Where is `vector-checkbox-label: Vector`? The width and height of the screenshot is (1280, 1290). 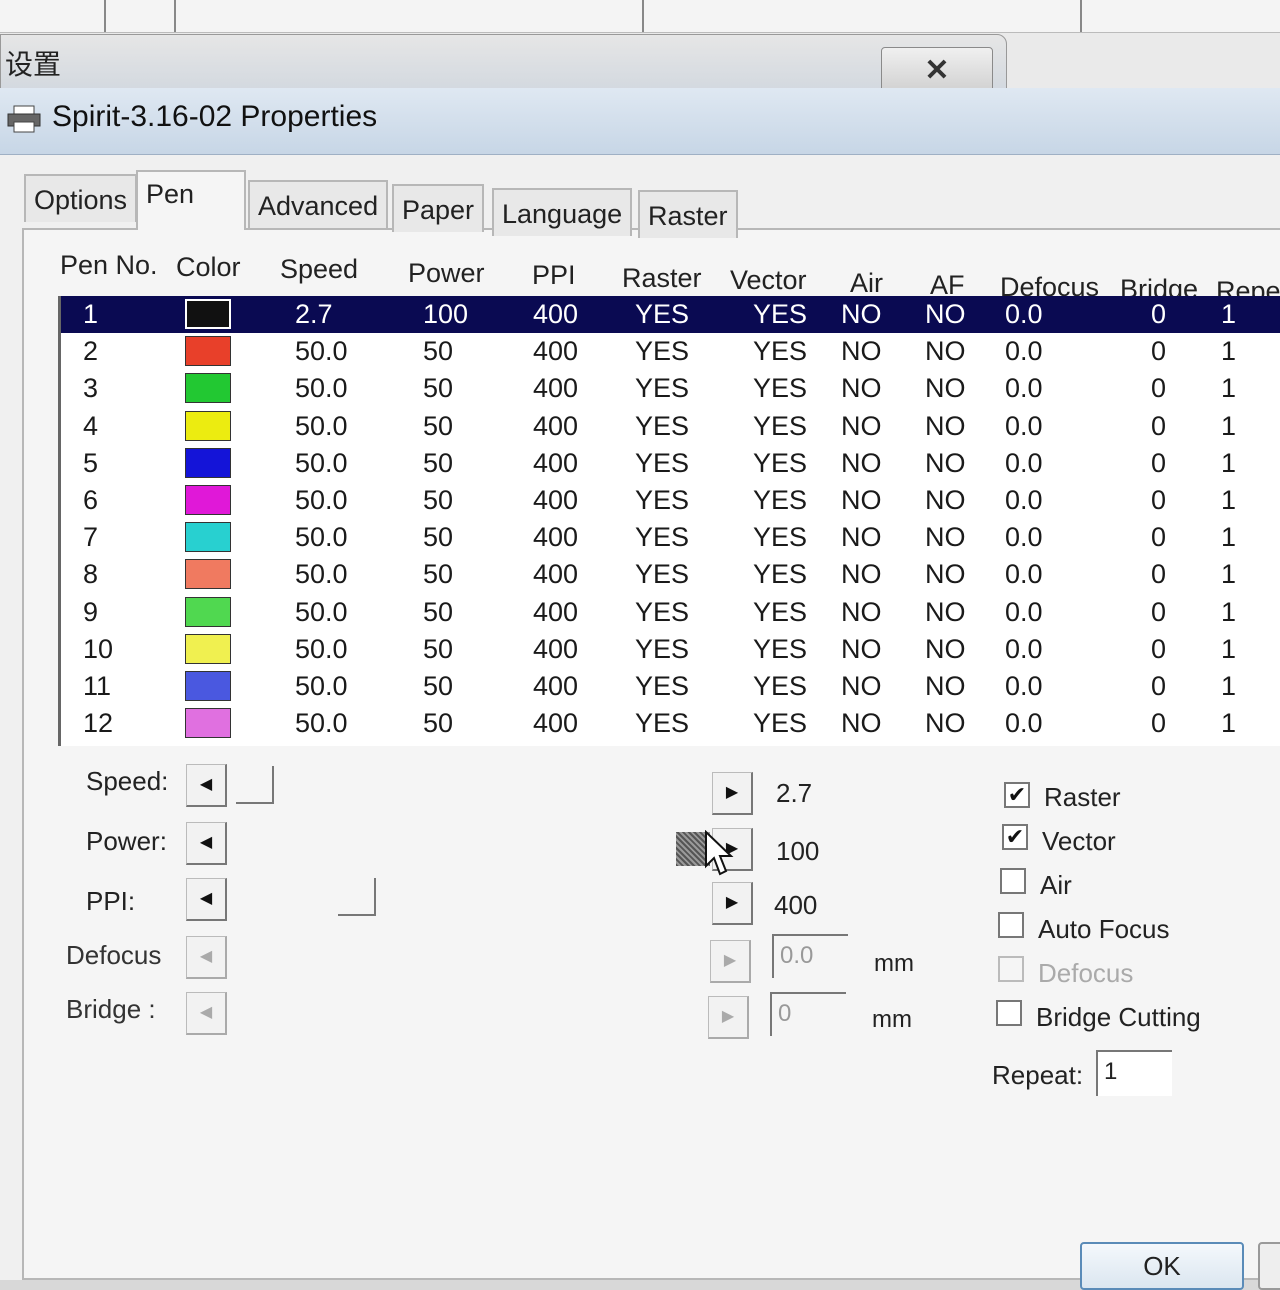 vector-checkbox-label: Vector is located at coordinates (1079, 841).